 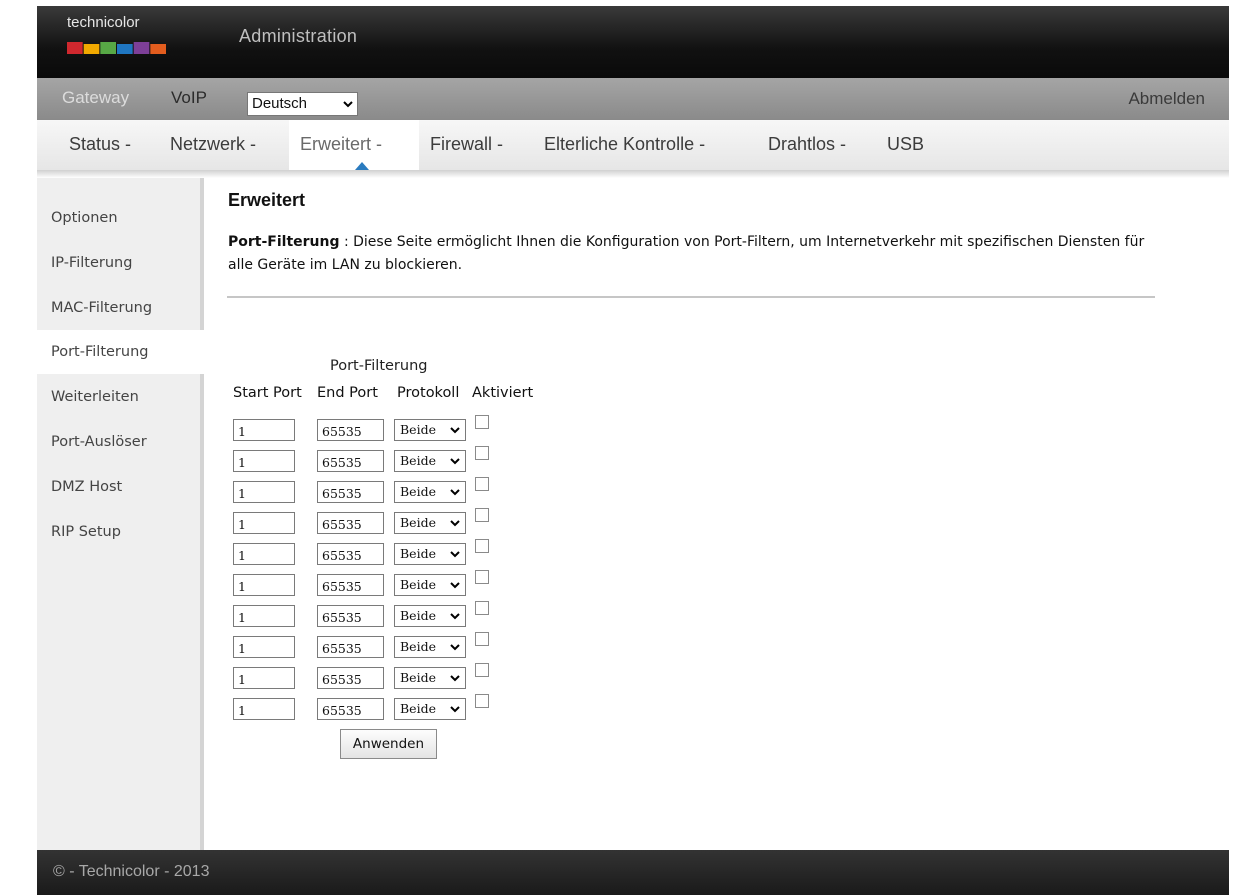 I want to click on logout-link: Abmelden, so click(x=1166, y=99).